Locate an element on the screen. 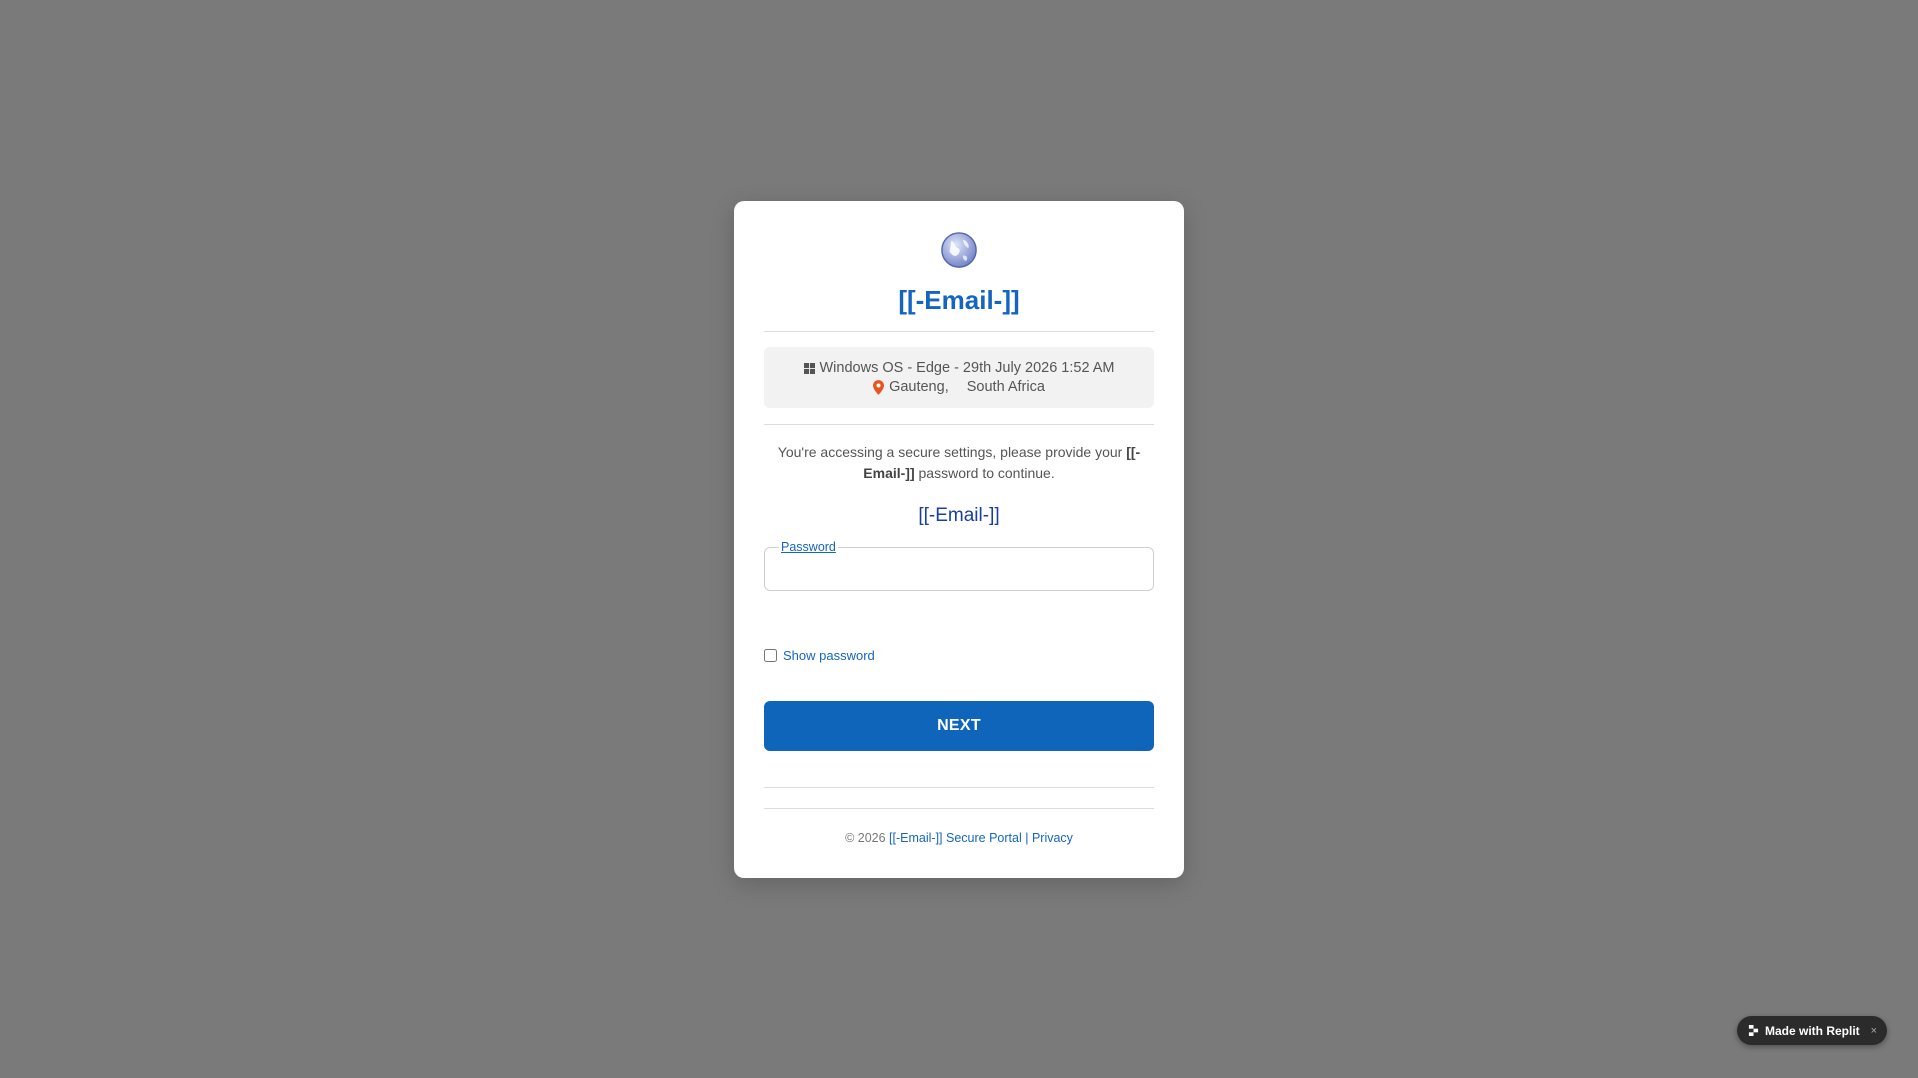 Image resolution: width=1918 pixels, height=1078 pixels. globe-icon is located at coordinates (959, 250).